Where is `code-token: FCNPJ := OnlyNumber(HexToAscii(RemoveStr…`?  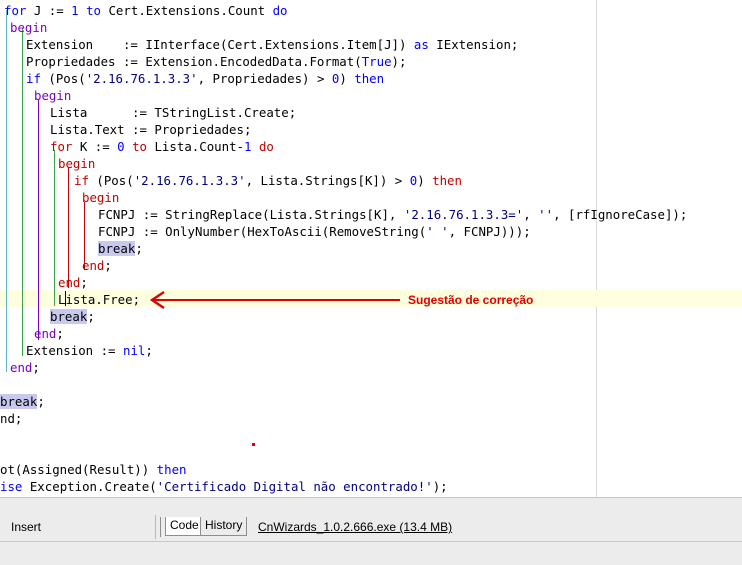 code-token: FCNPJ := OnlyNumber(HexToAscii(RemoveStr… is located at coordinates (262, 231).